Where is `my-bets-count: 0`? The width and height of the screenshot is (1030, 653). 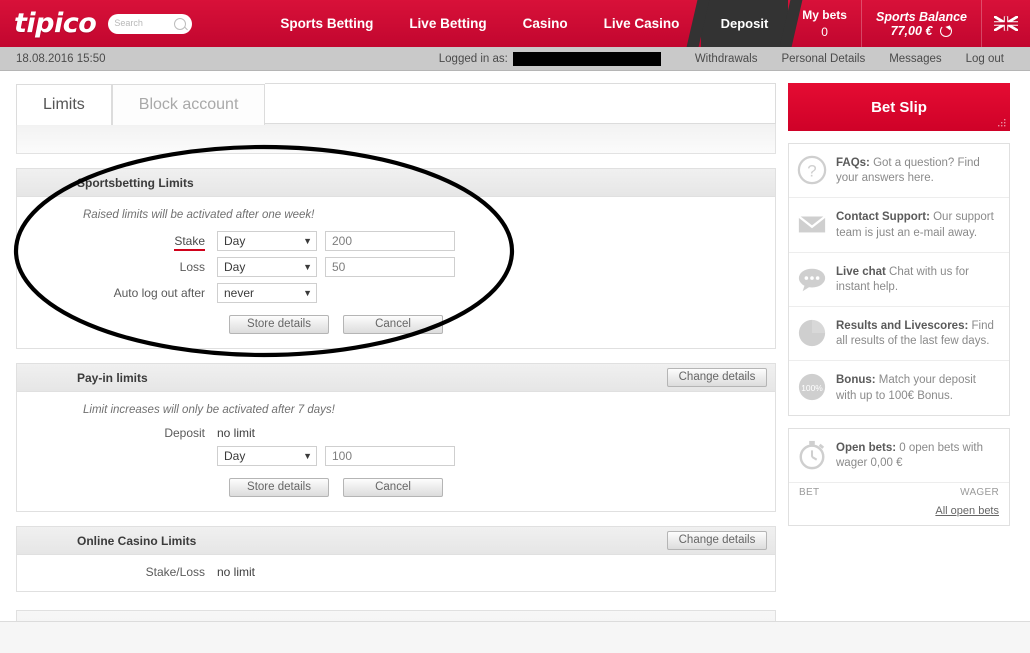
my-bets-count: 0 is located at coordinates (824, 31).